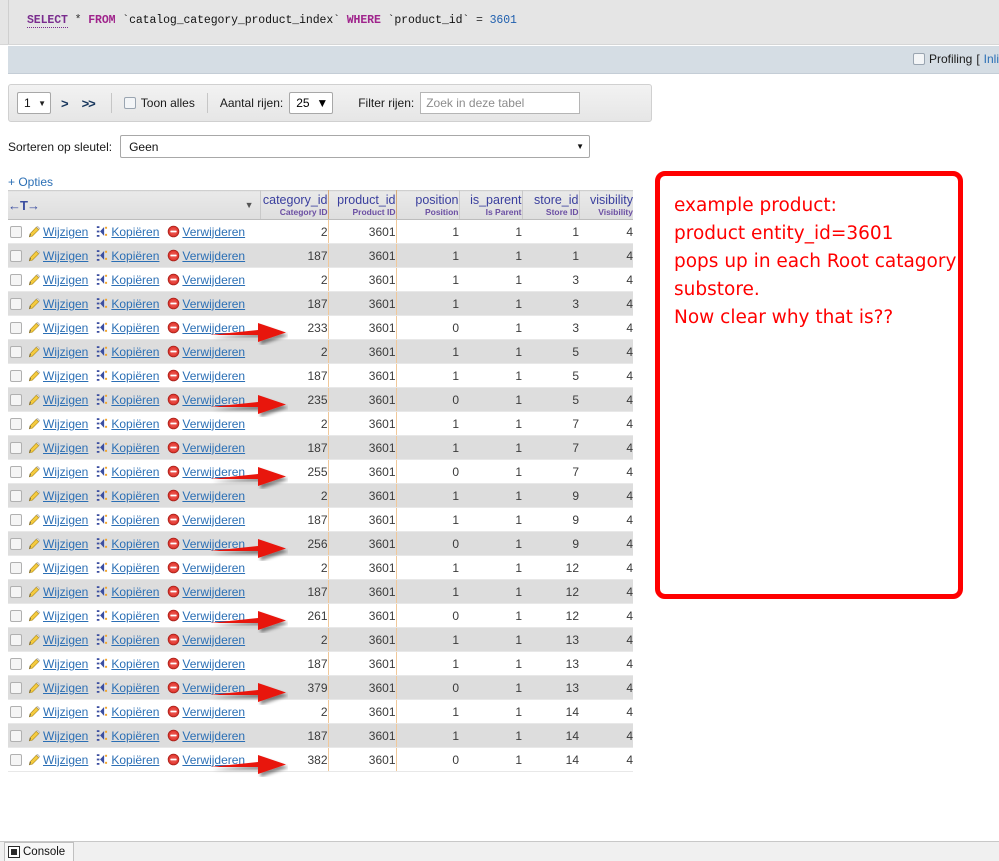 The height and width of the screenshot is (861, 999). What do you see at coordinates (320, 255) in the screenshot?
I see `table-row: Wijzigen Kopiëren Verwijderen 187 3601 1 1 1 4` at bounding box center [320, 255].